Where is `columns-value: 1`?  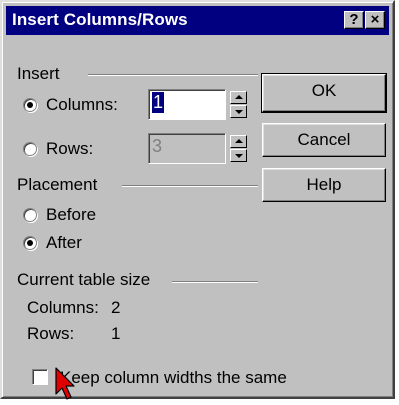
columns-value: 1 is located at coordinates (158, 102).